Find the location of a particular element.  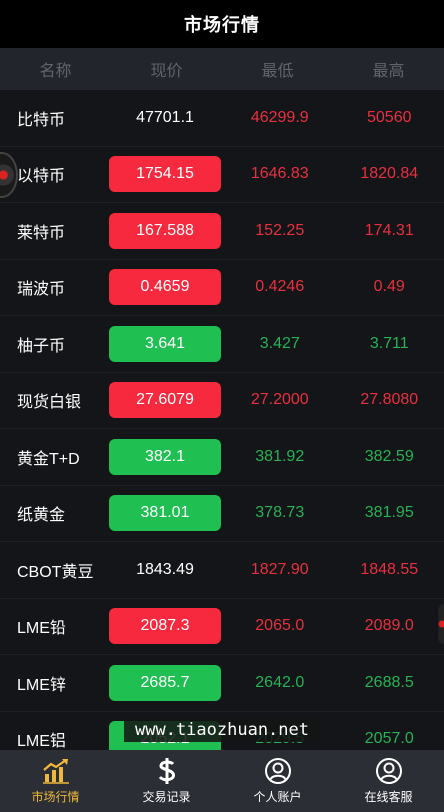

row-price-cell: 1754.15 is located at coordinates (165, 174).